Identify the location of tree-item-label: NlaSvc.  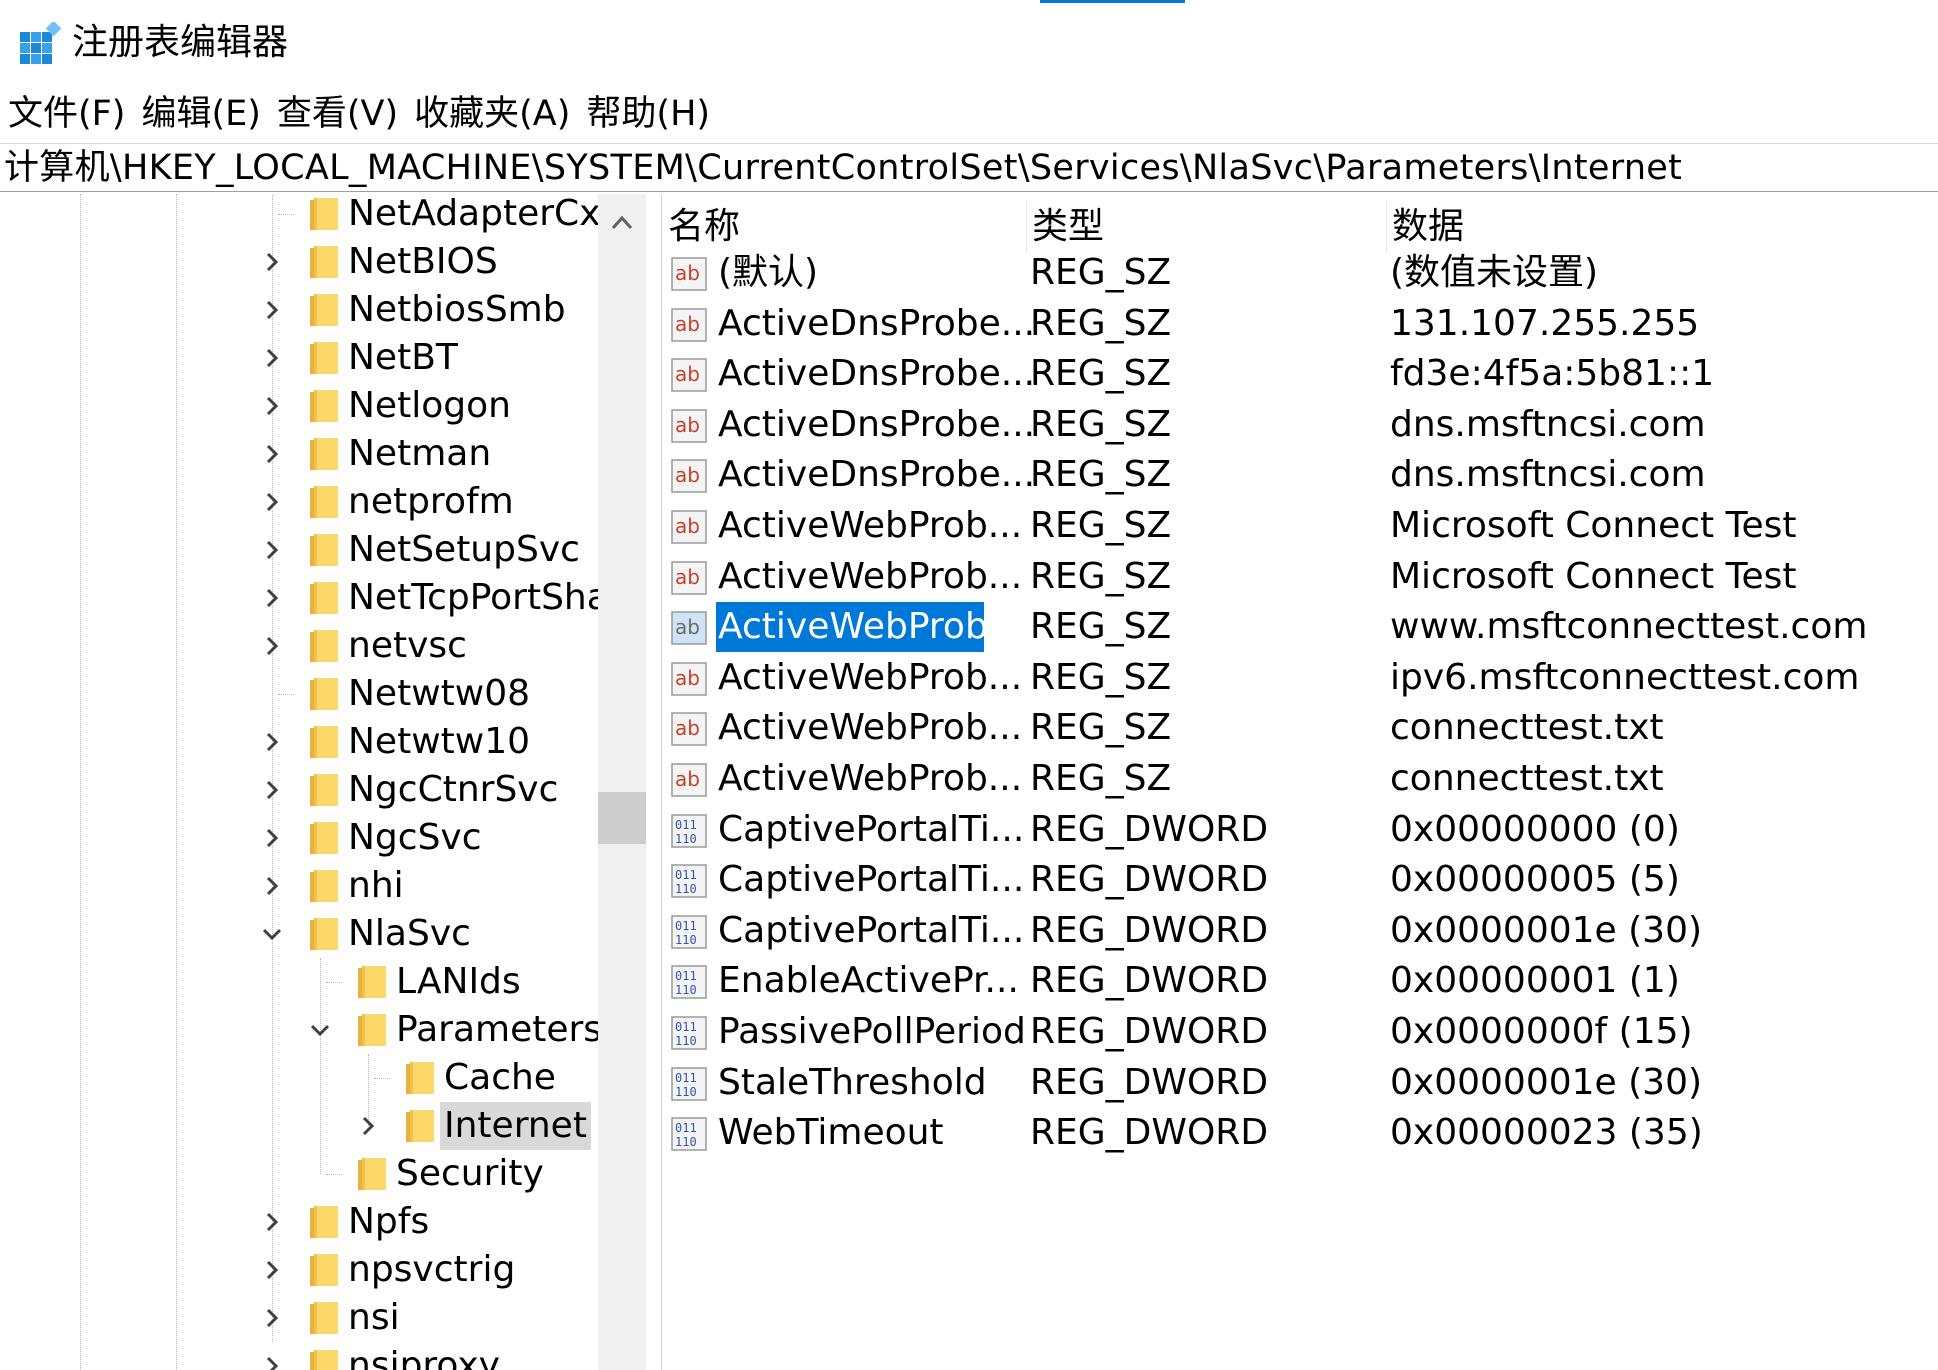
(409, 934).